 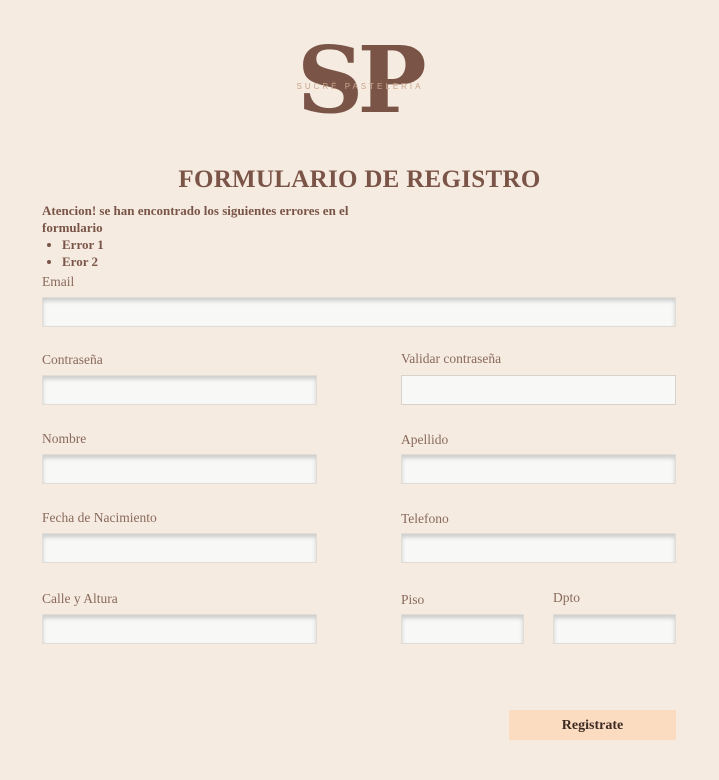 I want to click on floor-label: Piso, so click(x=413, y=599).